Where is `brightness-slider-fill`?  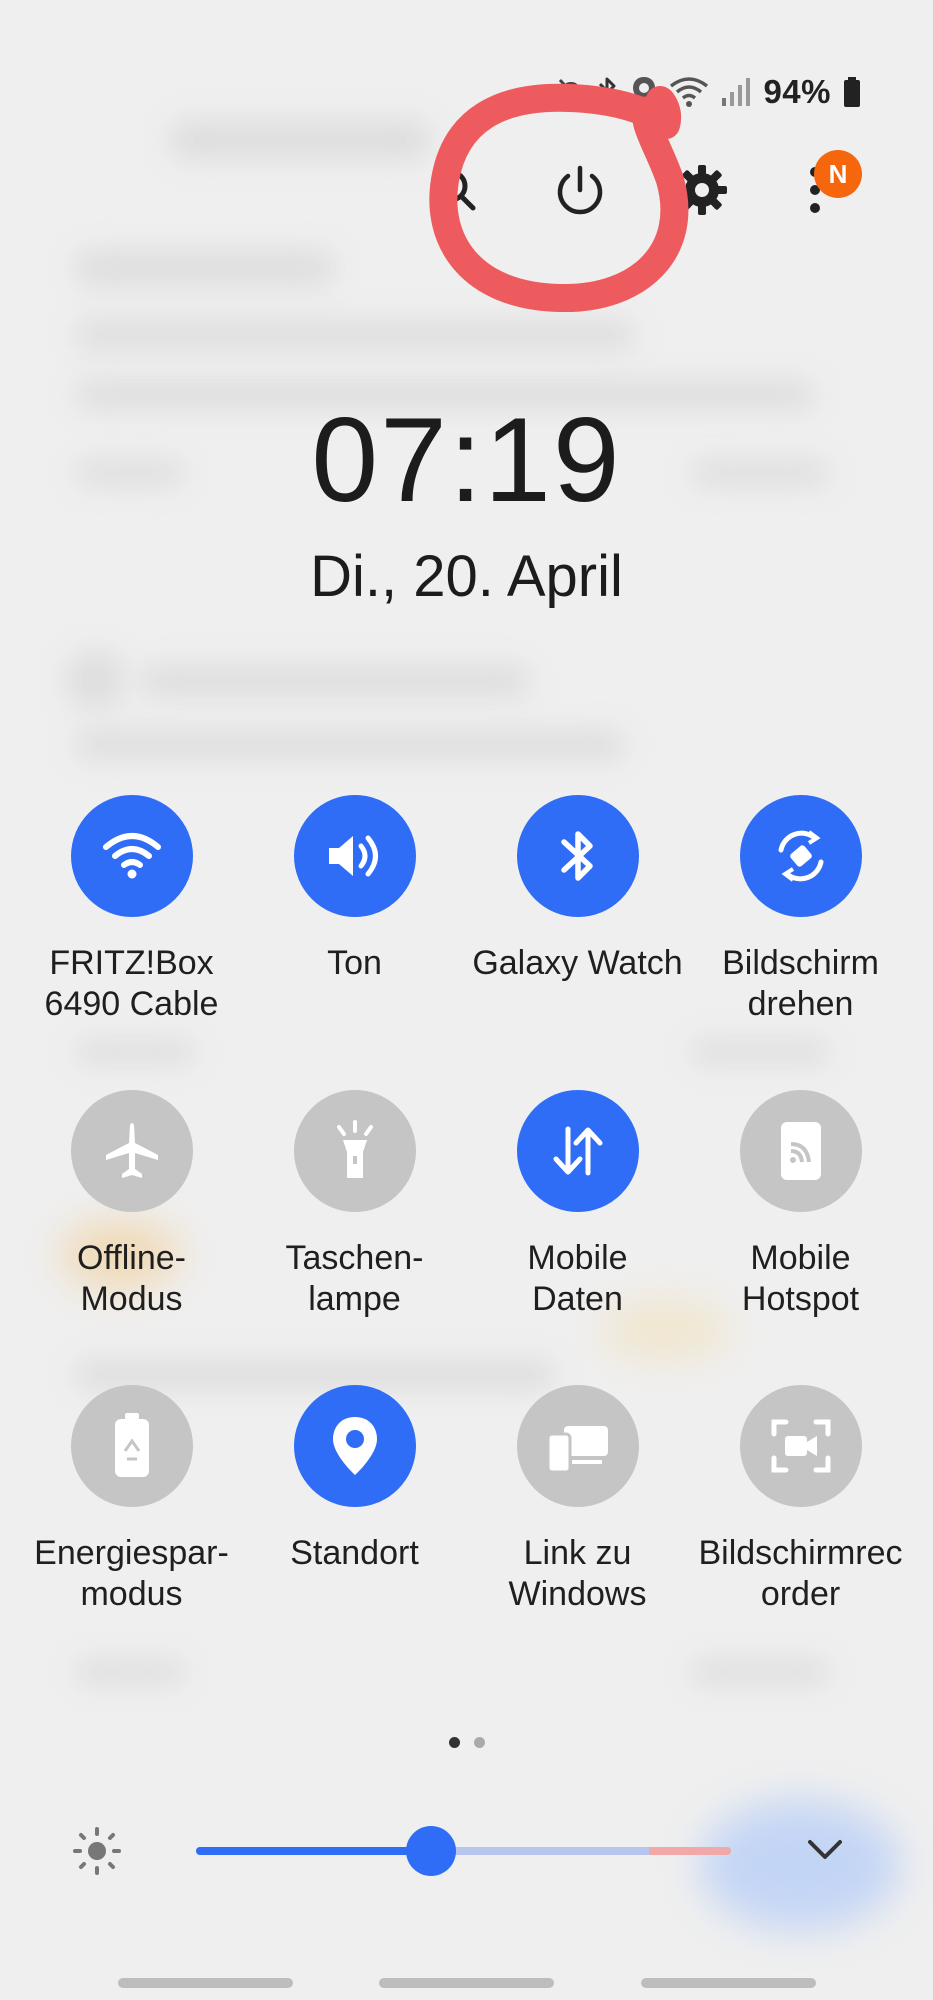 brightness-slider-fill is located at coordinates (314, 1851).